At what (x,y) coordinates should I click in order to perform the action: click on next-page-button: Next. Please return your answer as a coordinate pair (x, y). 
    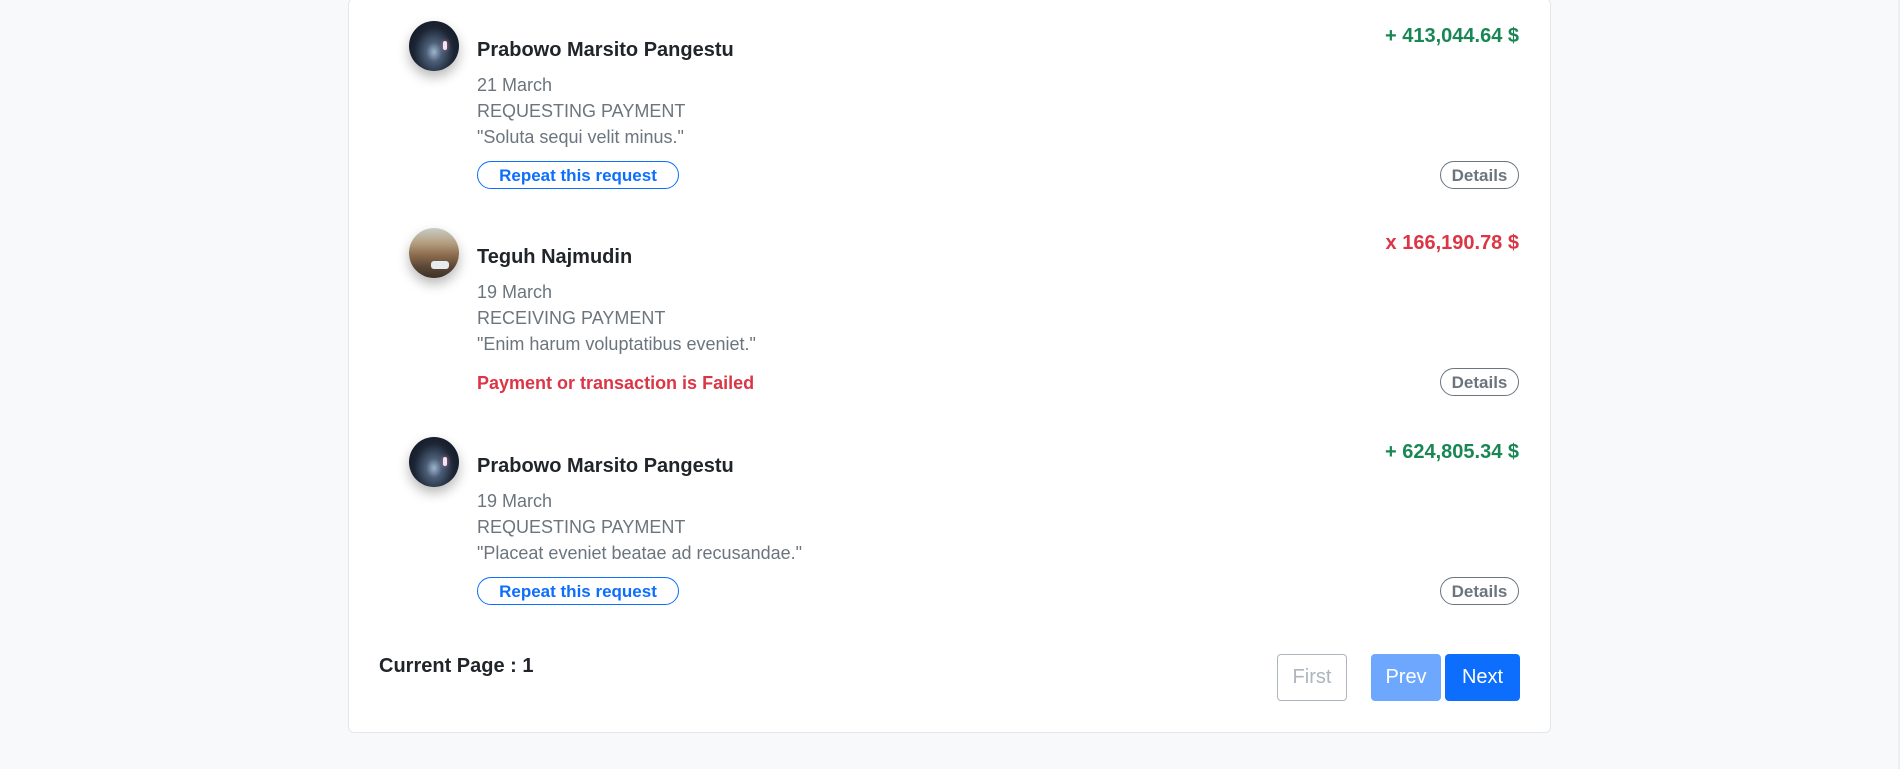
    Looking at the image, I should click on (1482, 677).